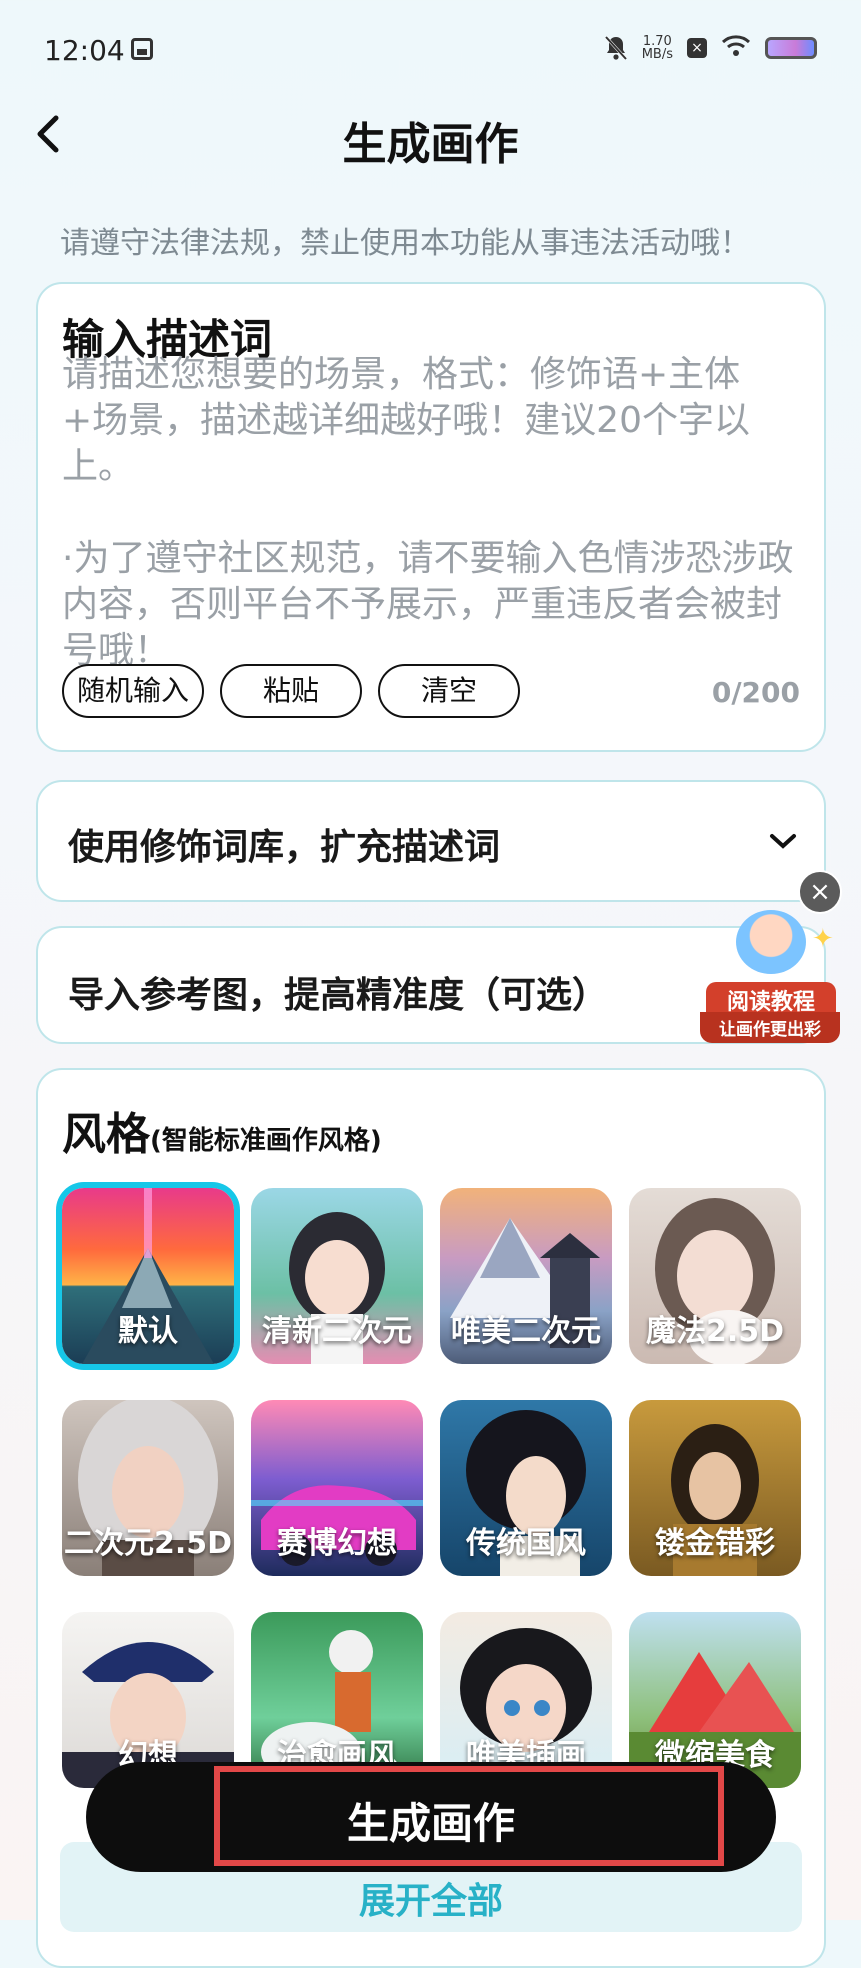 The height and width of the screenshot is (1968, 861). What do you see at coordinates (148, 1488) in the screenshot?
I see `style-item-anime-25d: 二次元2.5D` at bounding box center [148, 1488].